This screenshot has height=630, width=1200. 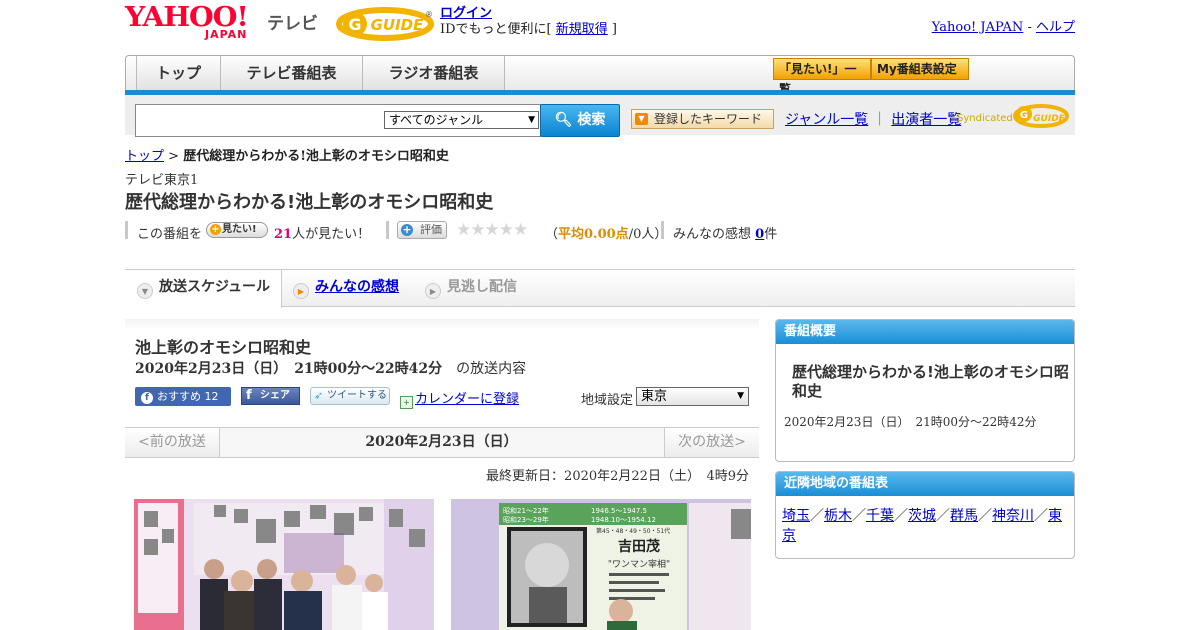 What do you see at coordinates (1013, 516) in the screenshot?
I see `region-link-kanagawa: 神奈川` at bounding box center [1013, 516].